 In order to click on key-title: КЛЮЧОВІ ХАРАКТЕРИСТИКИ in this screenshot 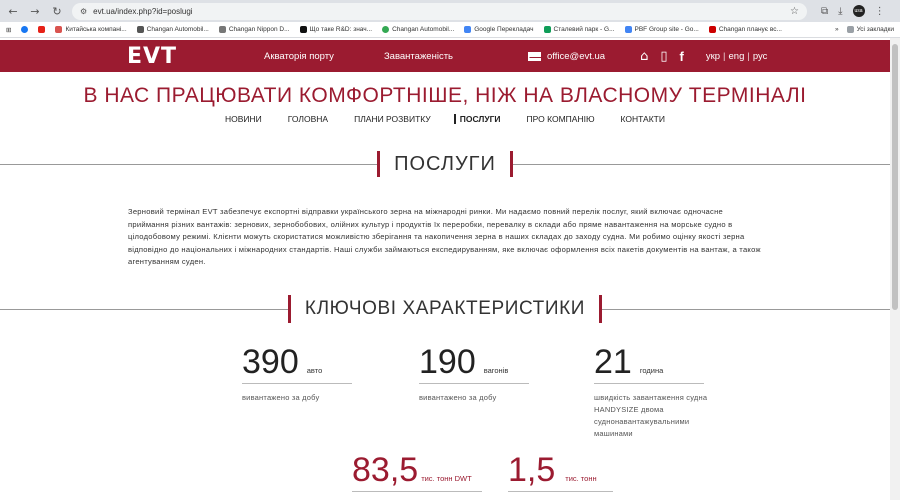, I will do `click(445, 308)`.